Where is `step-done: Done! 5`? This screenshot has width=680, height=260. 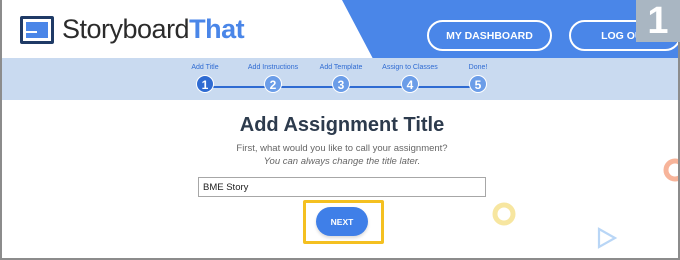 step-done: Done! 5 is located at coordinates (478, 77).